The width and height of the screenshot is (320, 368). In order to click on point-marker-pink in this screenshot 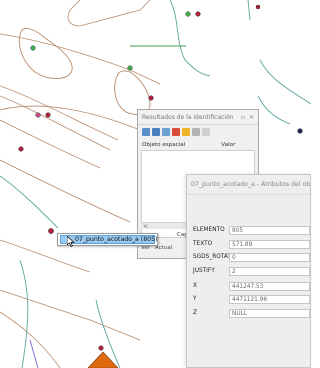, I will do `click(38, 115)`.